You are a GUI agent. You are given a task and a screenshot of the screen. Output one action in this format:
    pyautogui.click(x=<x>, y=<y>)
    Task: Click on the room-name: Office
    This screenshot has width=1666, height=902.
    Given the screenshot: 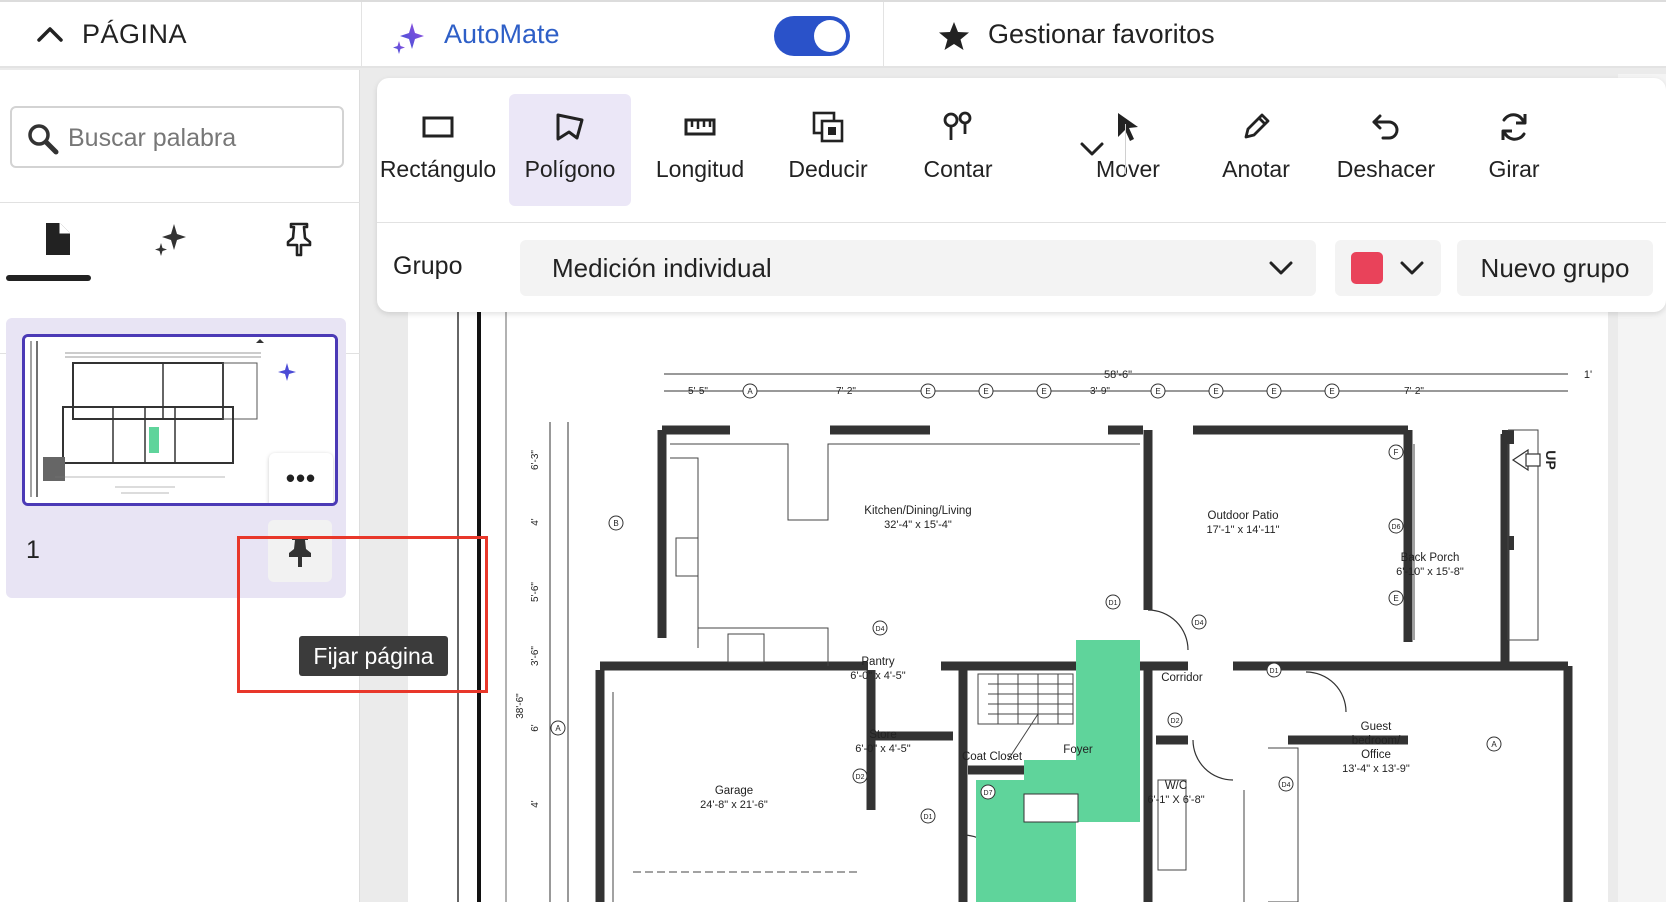 What is the action you would take?
    pyautogui.click(x=1376, y=755)
    